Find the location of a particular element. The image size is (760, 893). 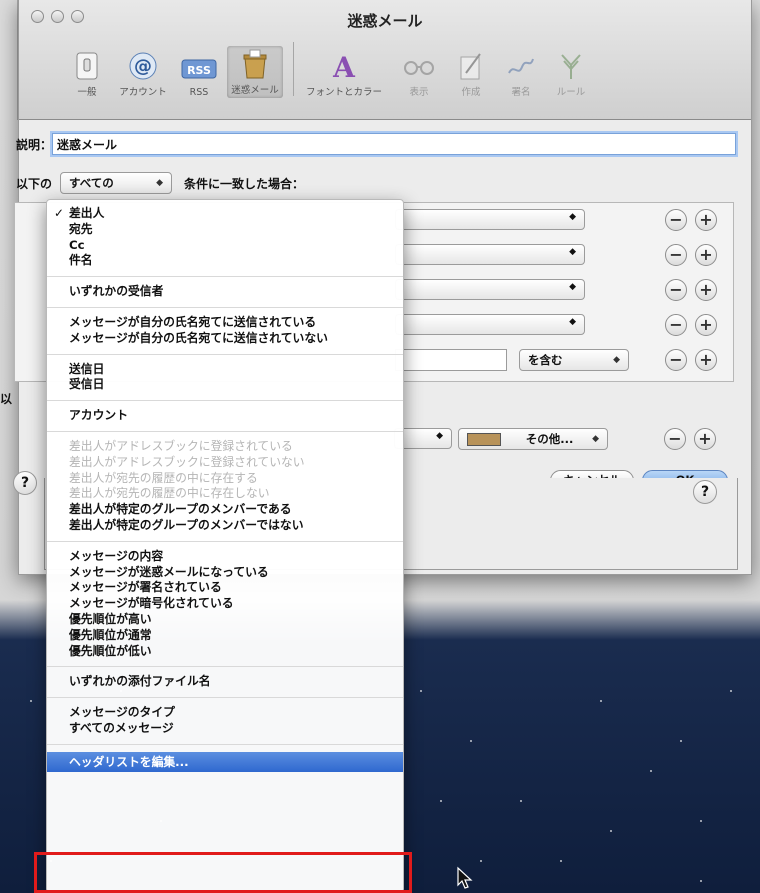

signature-icon is located at coordinates (521, 66).